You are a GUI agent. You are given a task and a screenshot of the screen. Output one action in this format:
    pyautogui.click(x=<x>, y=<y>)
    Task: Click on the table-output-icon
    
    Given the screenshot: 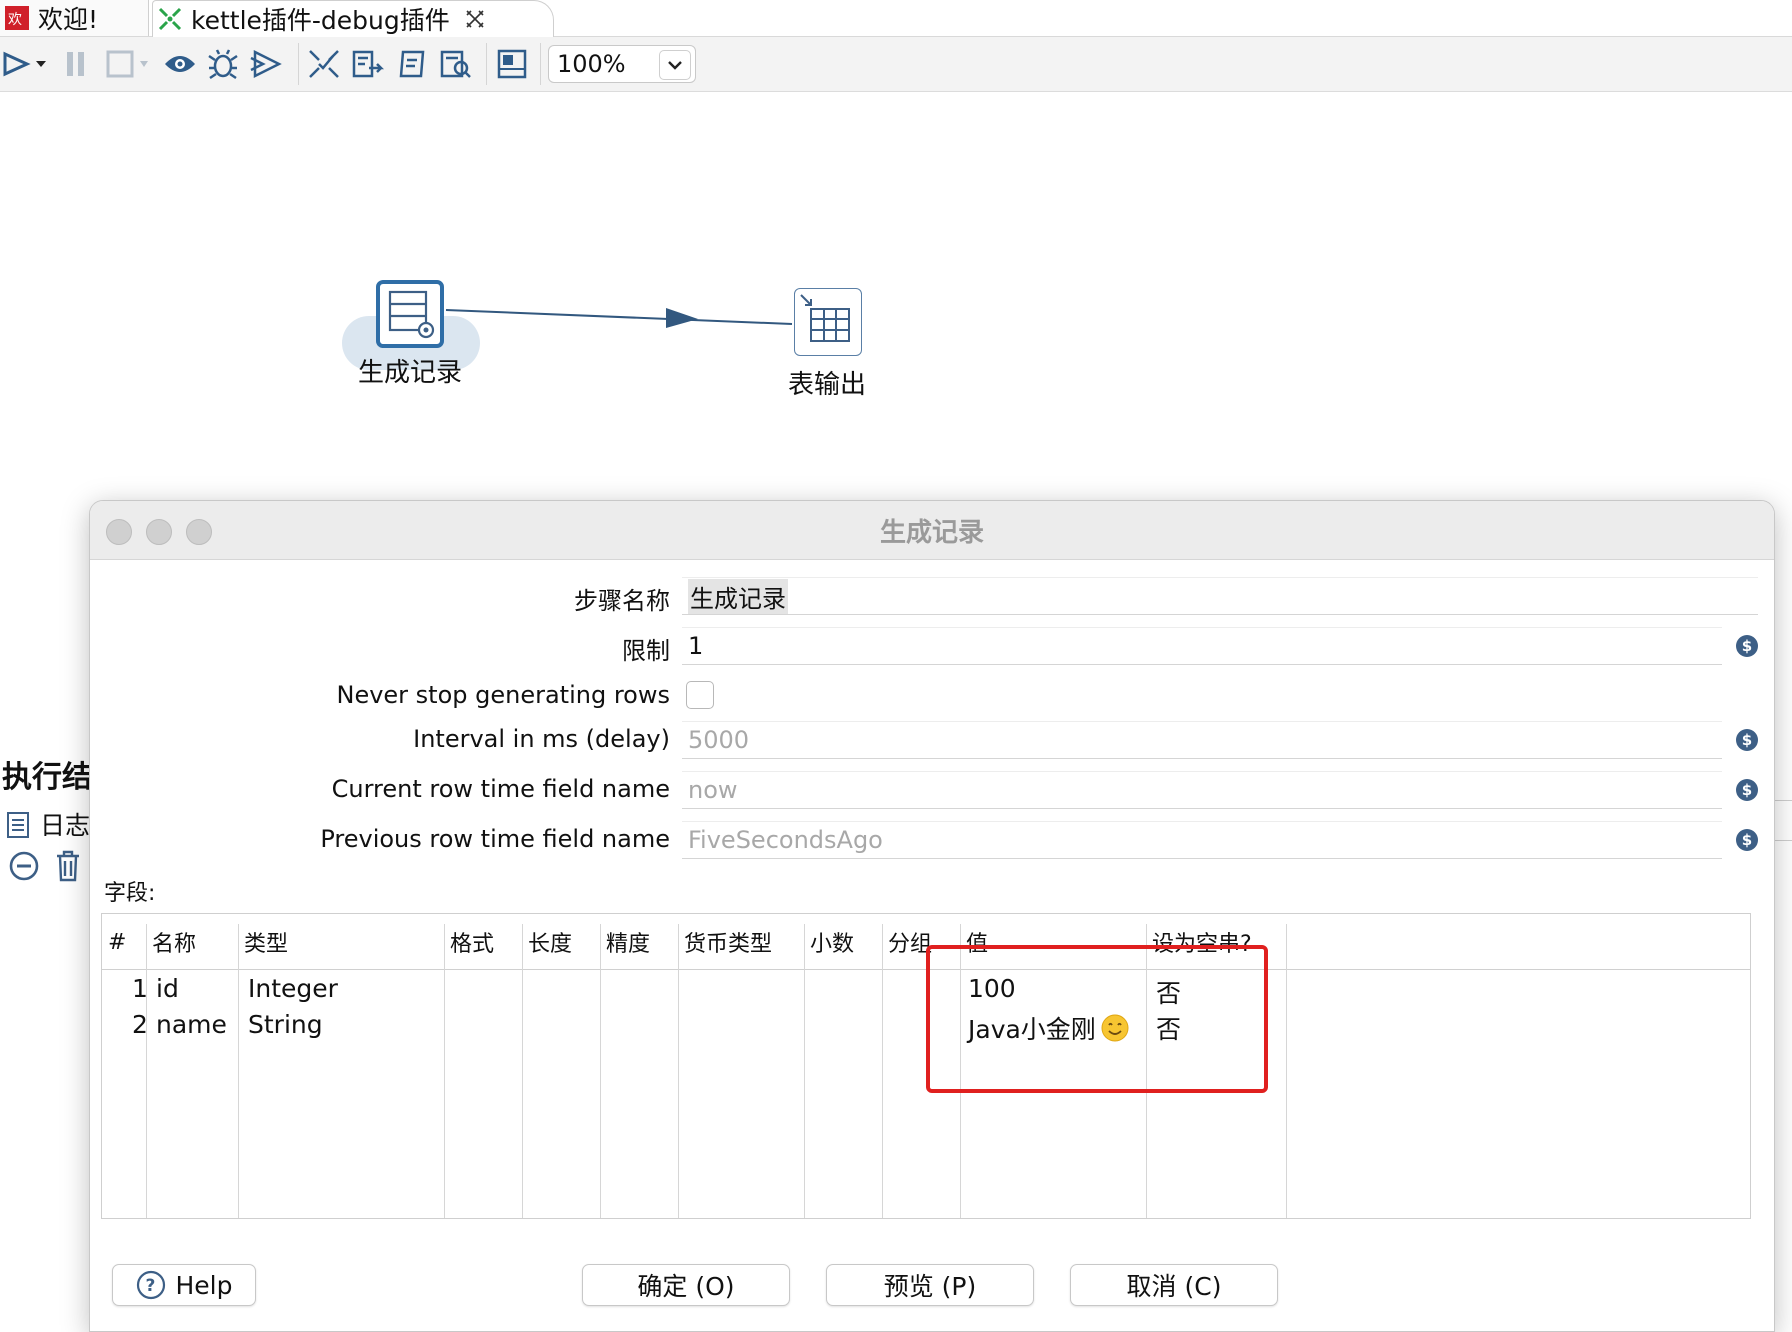 What is the action you would take?
    pyautogui.click(x=828, y=322)
    